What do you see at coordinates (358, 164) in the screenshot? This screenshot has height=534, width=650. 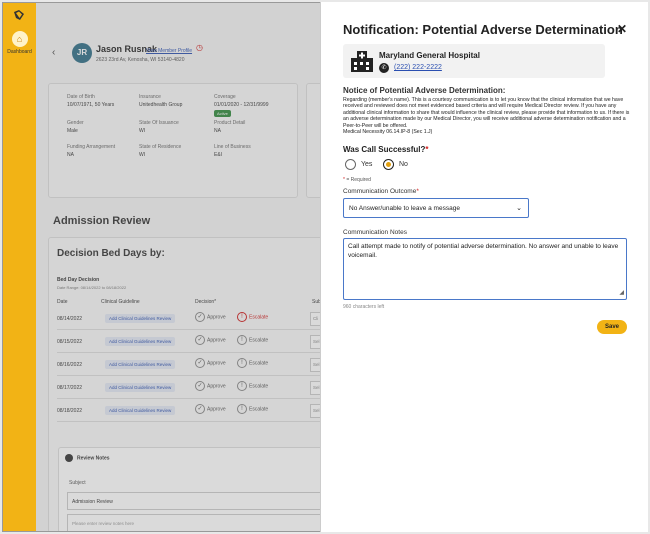 I see `radio-yes: Yes` at bounding box center [358, 164].